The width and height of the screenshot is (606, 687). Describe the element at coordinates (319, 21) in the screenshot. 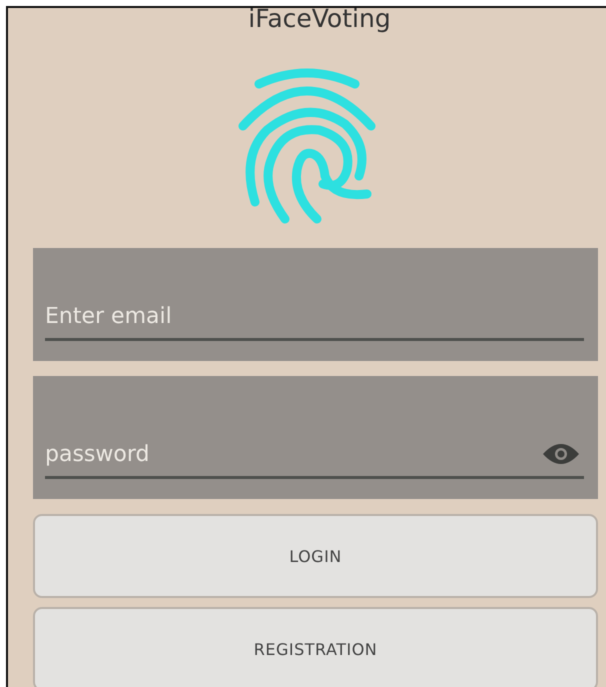

I see `app-title: iFaceVoting` at that location.